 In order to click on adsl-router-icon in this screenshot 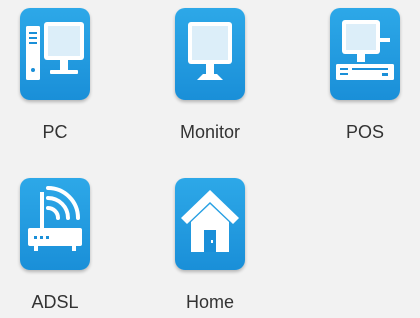, I will do `click(55, 224)`.